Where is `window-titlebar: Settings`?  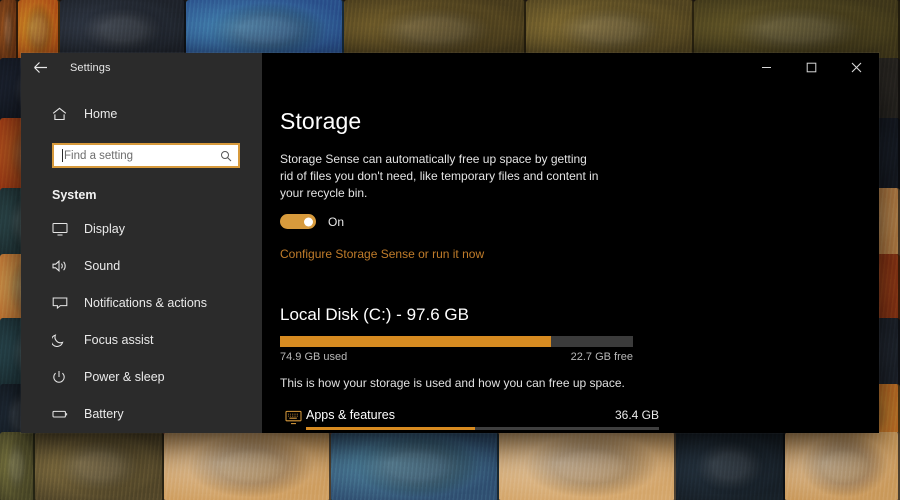
window-titlebar: Settings is located at coordinates (450, 67).